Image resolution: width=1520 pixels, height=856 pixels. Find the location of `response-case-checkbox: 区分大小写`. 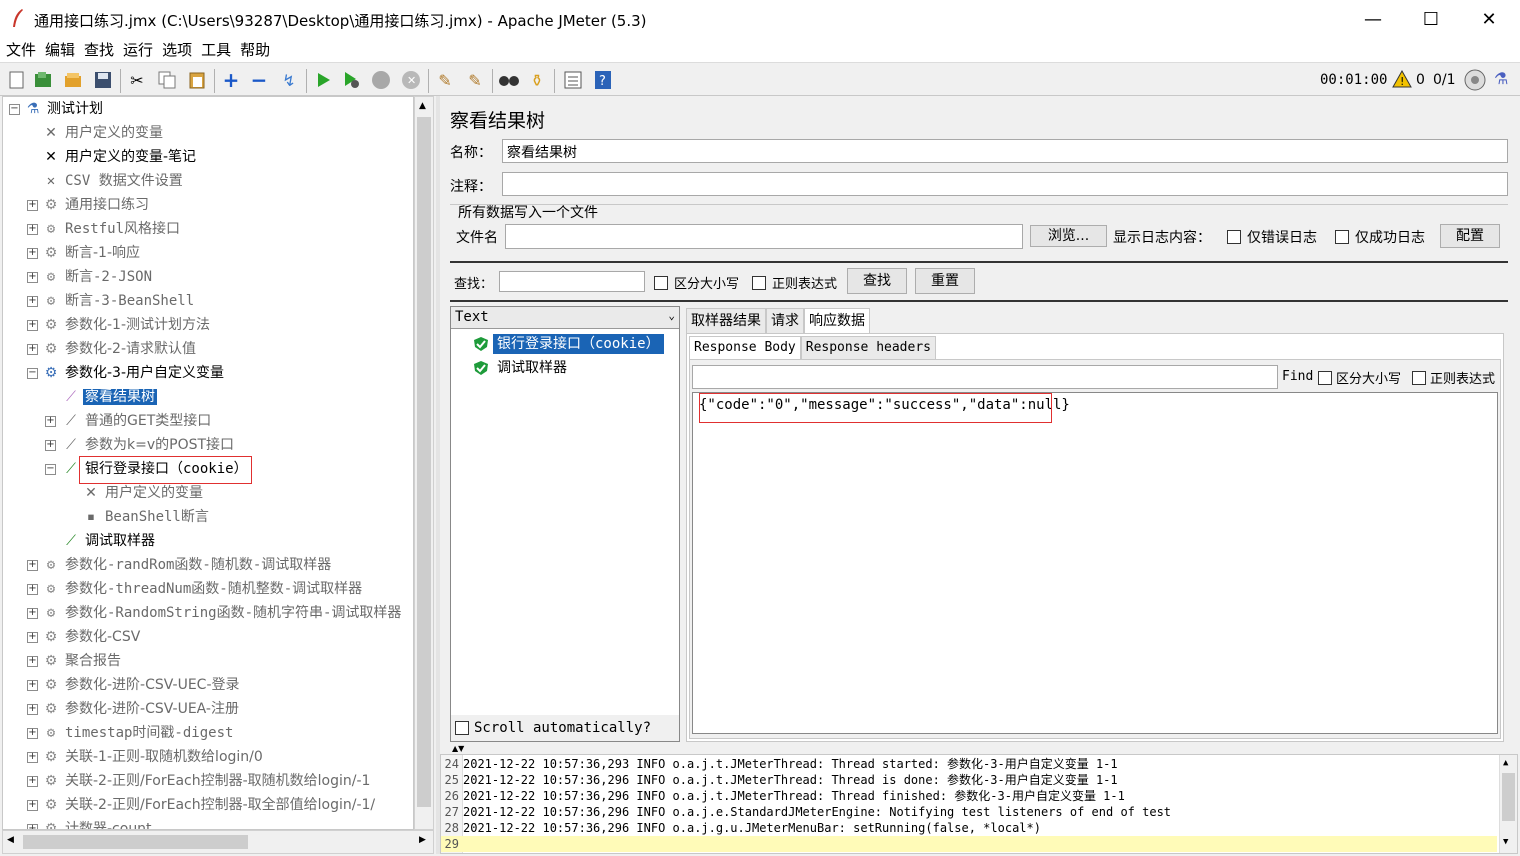

response-case-checkbox: 区分大小写 is located at coordinates (1359, 377).